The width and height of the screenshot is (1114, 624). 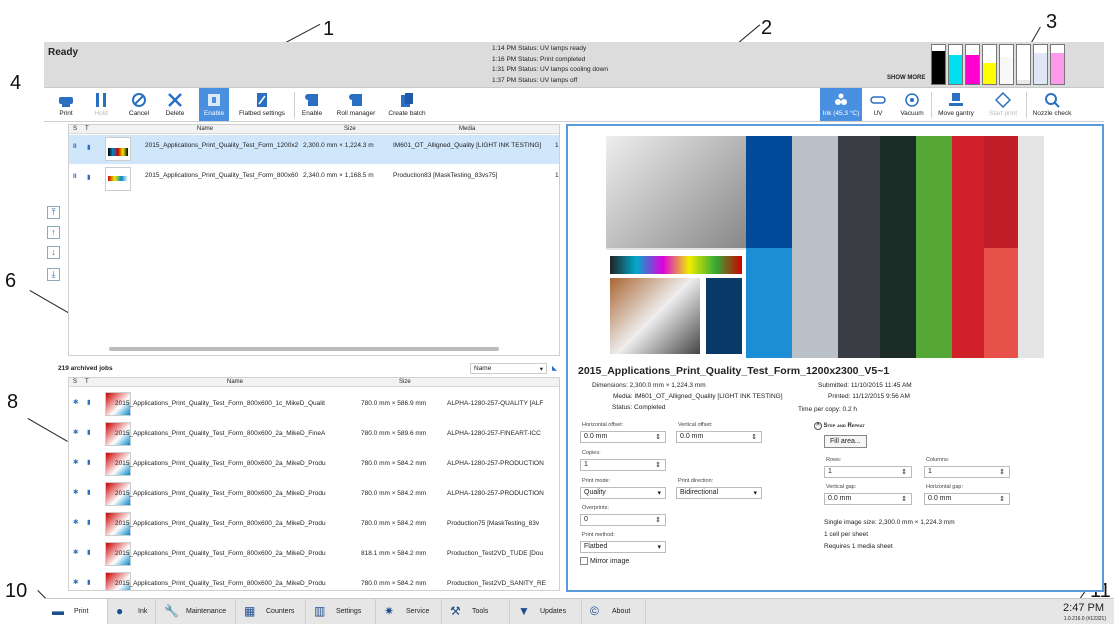 I want to click on log-line: 1:14 PM Status: UV lamps ready, so click(x=539, y=48).